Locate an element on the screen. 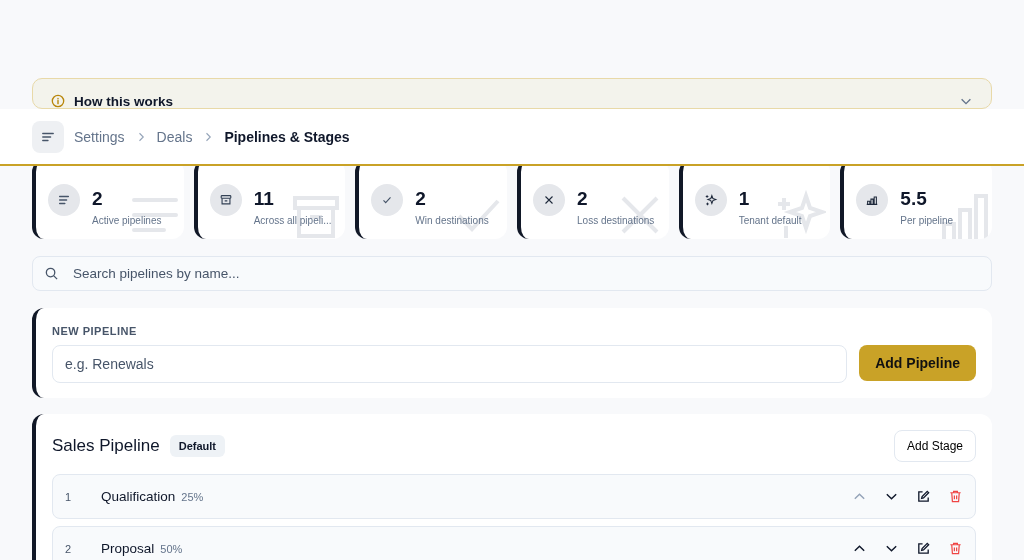  cross-icon is located at coordinates (549, 199).